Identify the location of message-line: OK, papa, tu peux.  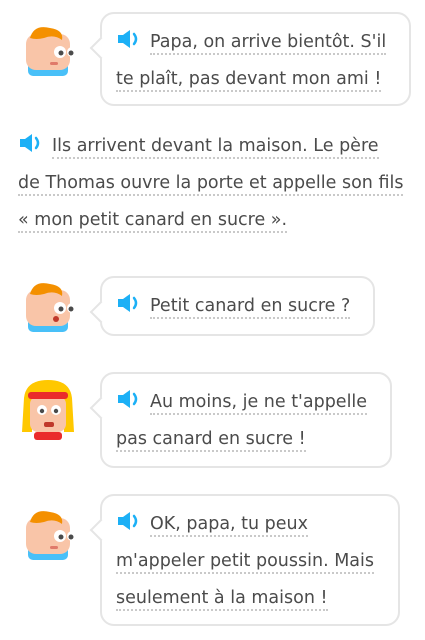
(250, 524).